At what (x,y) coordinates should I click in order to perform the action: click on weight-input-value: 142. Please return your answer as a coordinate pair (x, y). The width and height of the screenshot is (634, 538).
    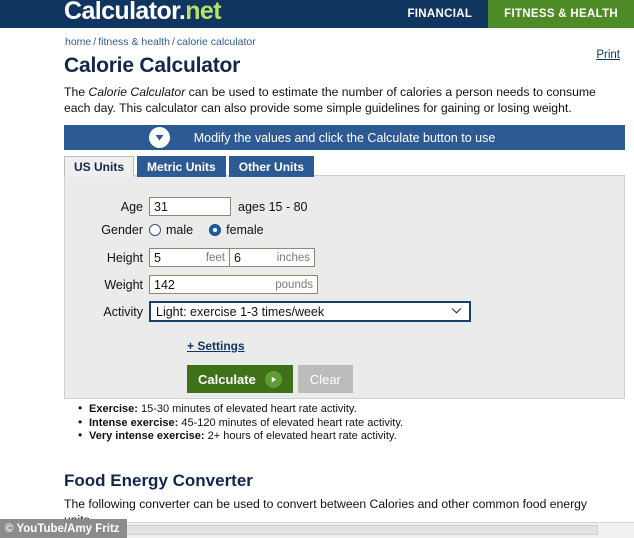
    Looking at the image, I should click on (164, 284).